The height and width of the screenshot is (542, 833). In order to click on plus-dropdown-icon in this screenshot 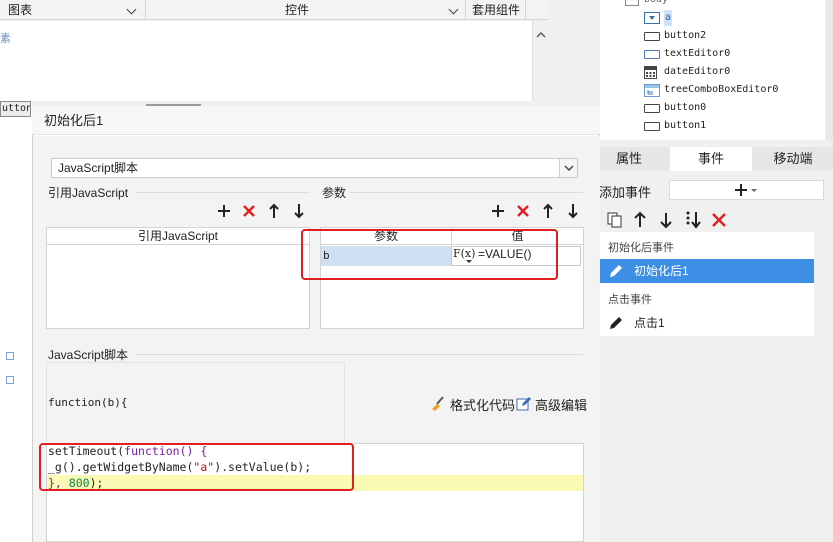, I will do `click(745, 190)`.